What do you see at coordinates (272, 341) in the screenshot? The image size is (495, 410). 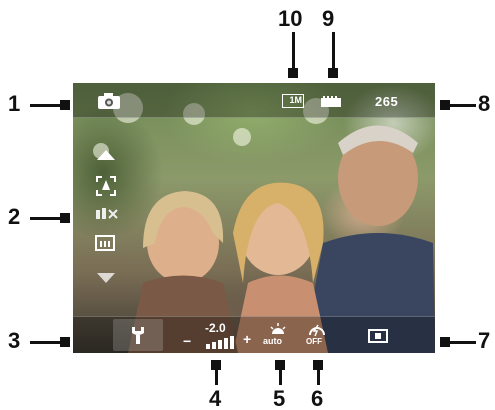 I see `white-balance-label: auto` at bounding box center [272, 341].